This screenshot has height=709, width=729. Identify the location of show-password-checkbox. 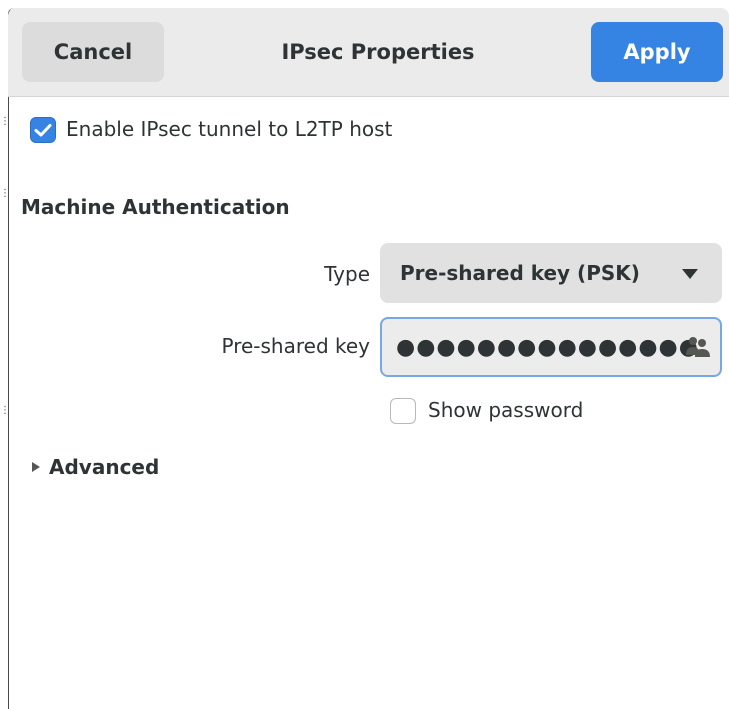
(403, 411).